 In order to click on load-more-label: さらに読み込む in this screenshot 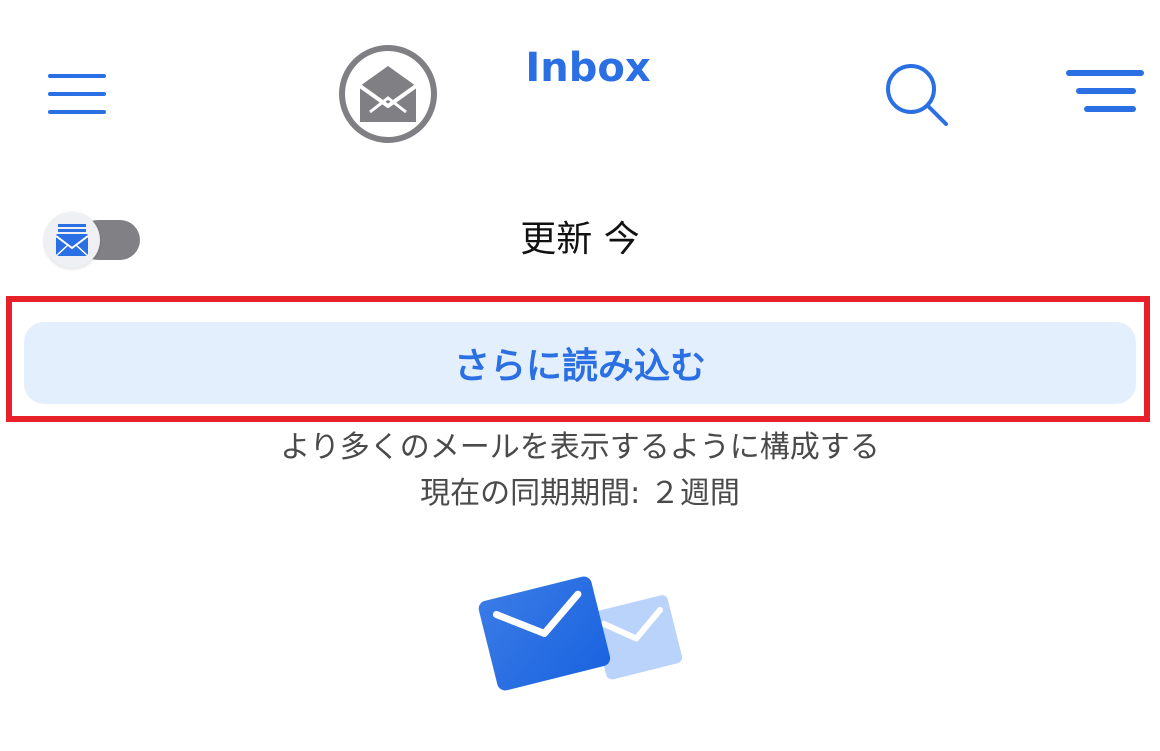, I will do `click(579, 366)`.